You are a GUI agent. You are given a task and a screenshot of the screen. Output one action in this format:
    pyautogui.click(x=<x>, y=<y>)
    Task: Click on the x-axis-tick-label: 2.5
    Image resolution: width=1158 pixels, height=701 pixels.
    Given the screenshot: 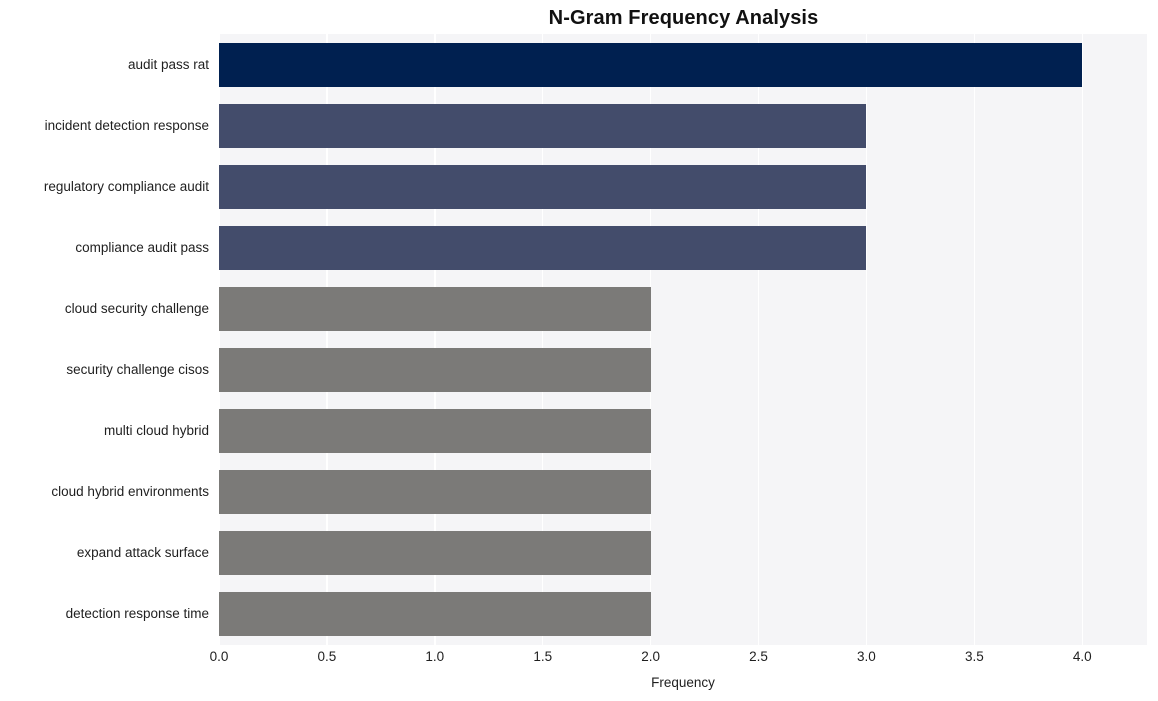 What is the action you would take?
    pyautogui.click(x=758, y=656)
    